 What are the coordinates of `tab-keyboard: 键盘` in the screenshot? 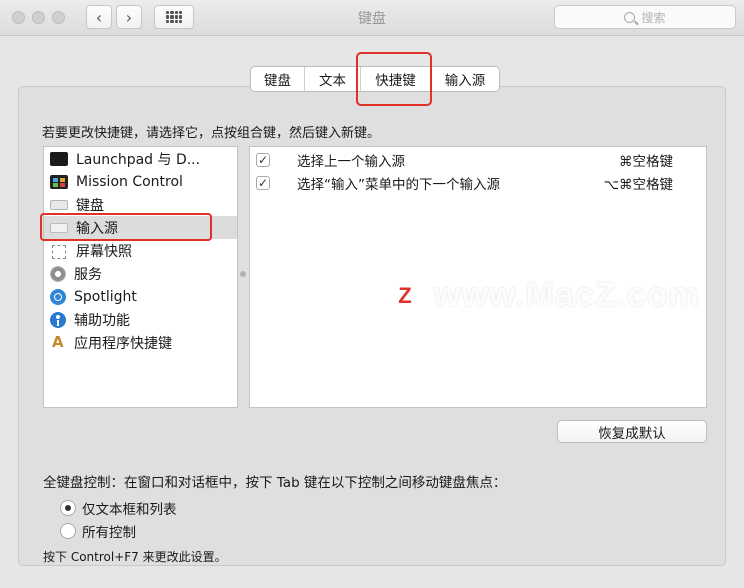 It's located at (278, 79).